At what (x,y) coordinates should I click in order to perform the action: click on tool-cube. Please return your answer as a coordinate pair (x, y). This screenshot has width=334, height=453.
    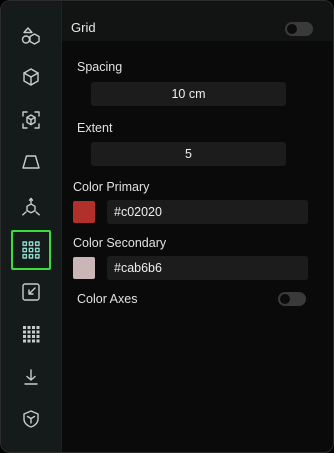
    Looking at the image, I should click on (31, 77).